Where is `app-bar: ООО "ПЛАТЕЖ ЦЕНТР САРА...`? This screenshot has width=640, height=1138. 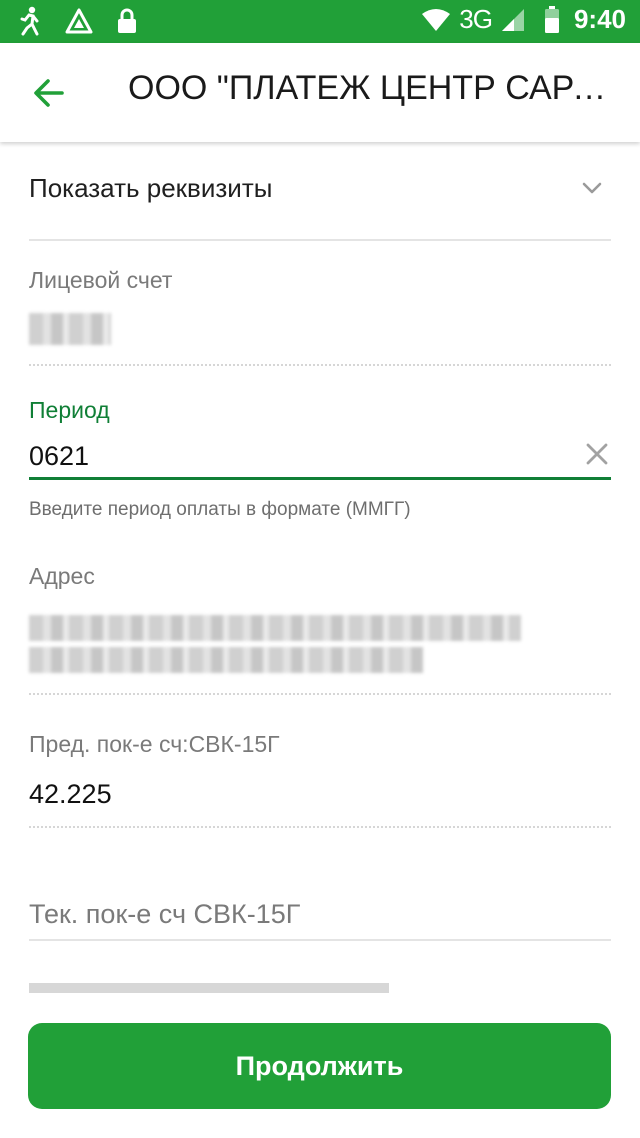
app-bar: ООО "ПЛАТЕЖ ЦЕНТР САРА... is located at coordinates (320, 92).